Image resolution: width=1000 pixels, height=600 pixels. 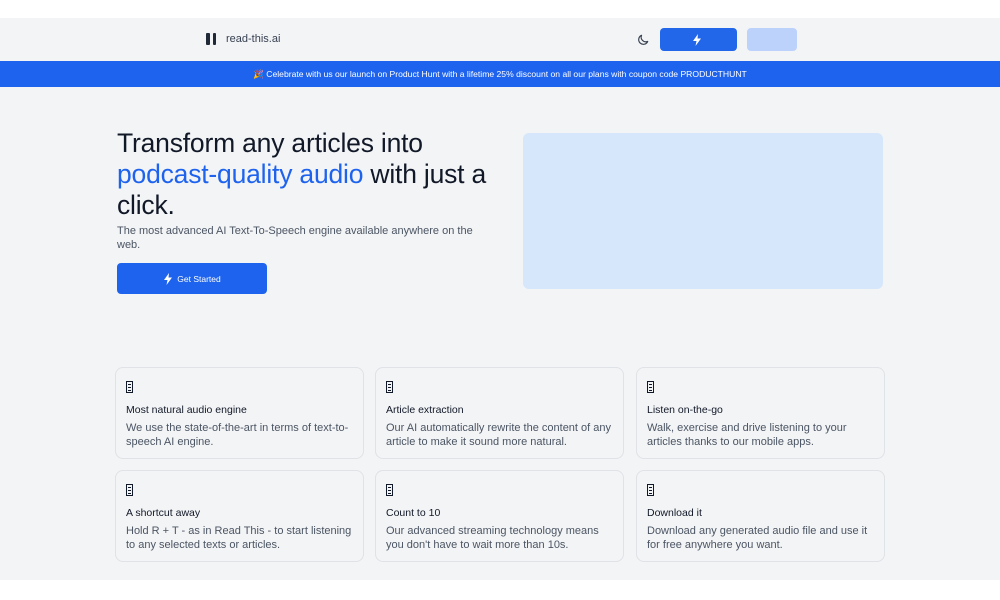 What do you see at coordinates (413, 513) in the screenshot?
I see `feature-title: Count to 10` at bounding box center [413, 513].